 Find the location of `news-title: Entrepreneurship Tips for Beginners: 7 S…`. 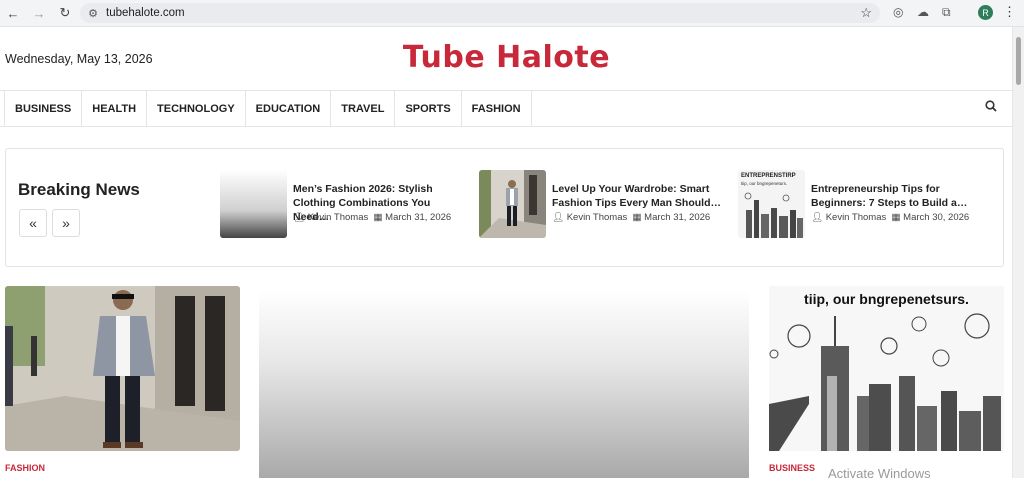

news-title: Entrepreneurship Tips for Beginners: 7 S… is located at coordinates (896, 196).